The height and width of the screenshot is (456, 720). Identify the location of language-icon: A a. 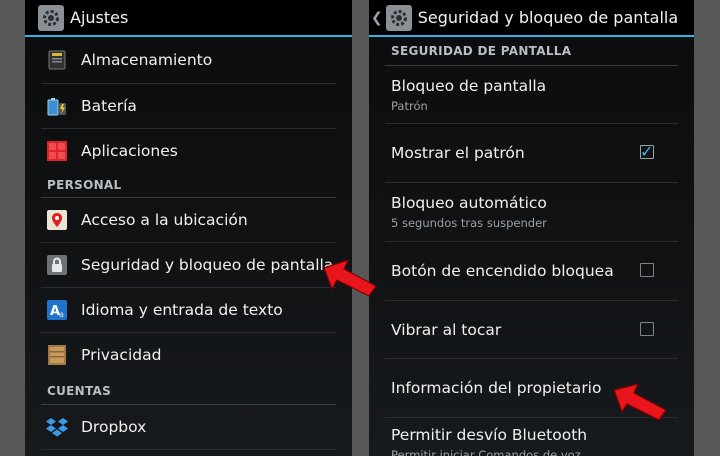
(57, 310).